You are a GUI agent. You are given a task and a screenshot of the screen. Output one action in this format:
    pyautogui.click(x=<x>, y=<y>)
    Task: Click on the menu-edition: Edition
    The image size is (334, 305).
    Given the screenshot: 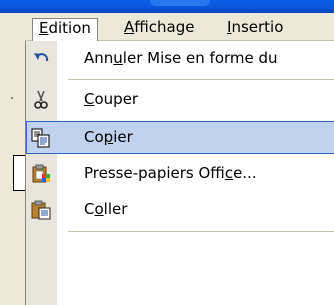 What is the action you would take?
    pyautogui.click(x=65, y=29)
    